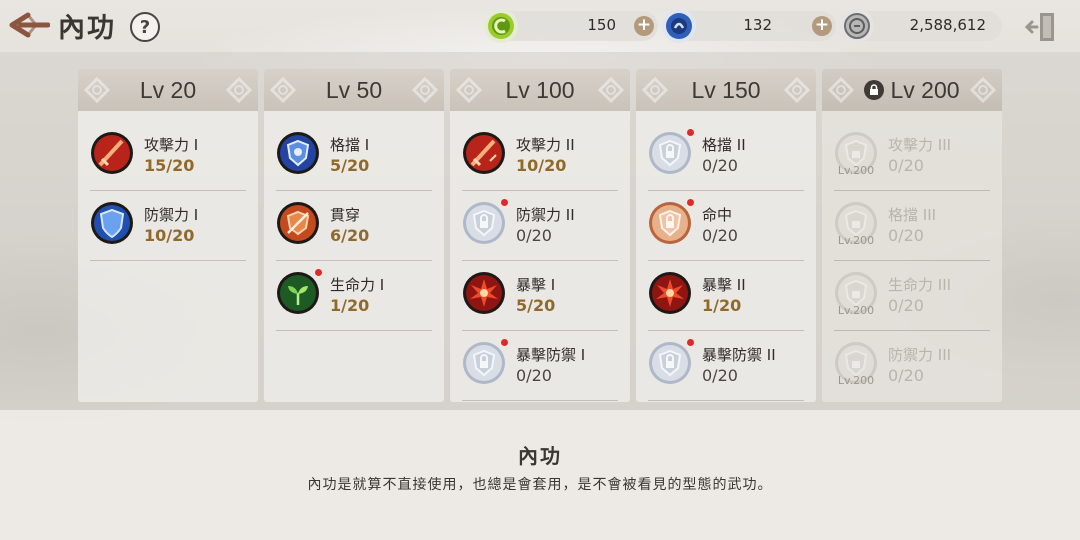 This screenshot has height=540, width=1080. I want to click on add-green-button: +, so click(644, 26).